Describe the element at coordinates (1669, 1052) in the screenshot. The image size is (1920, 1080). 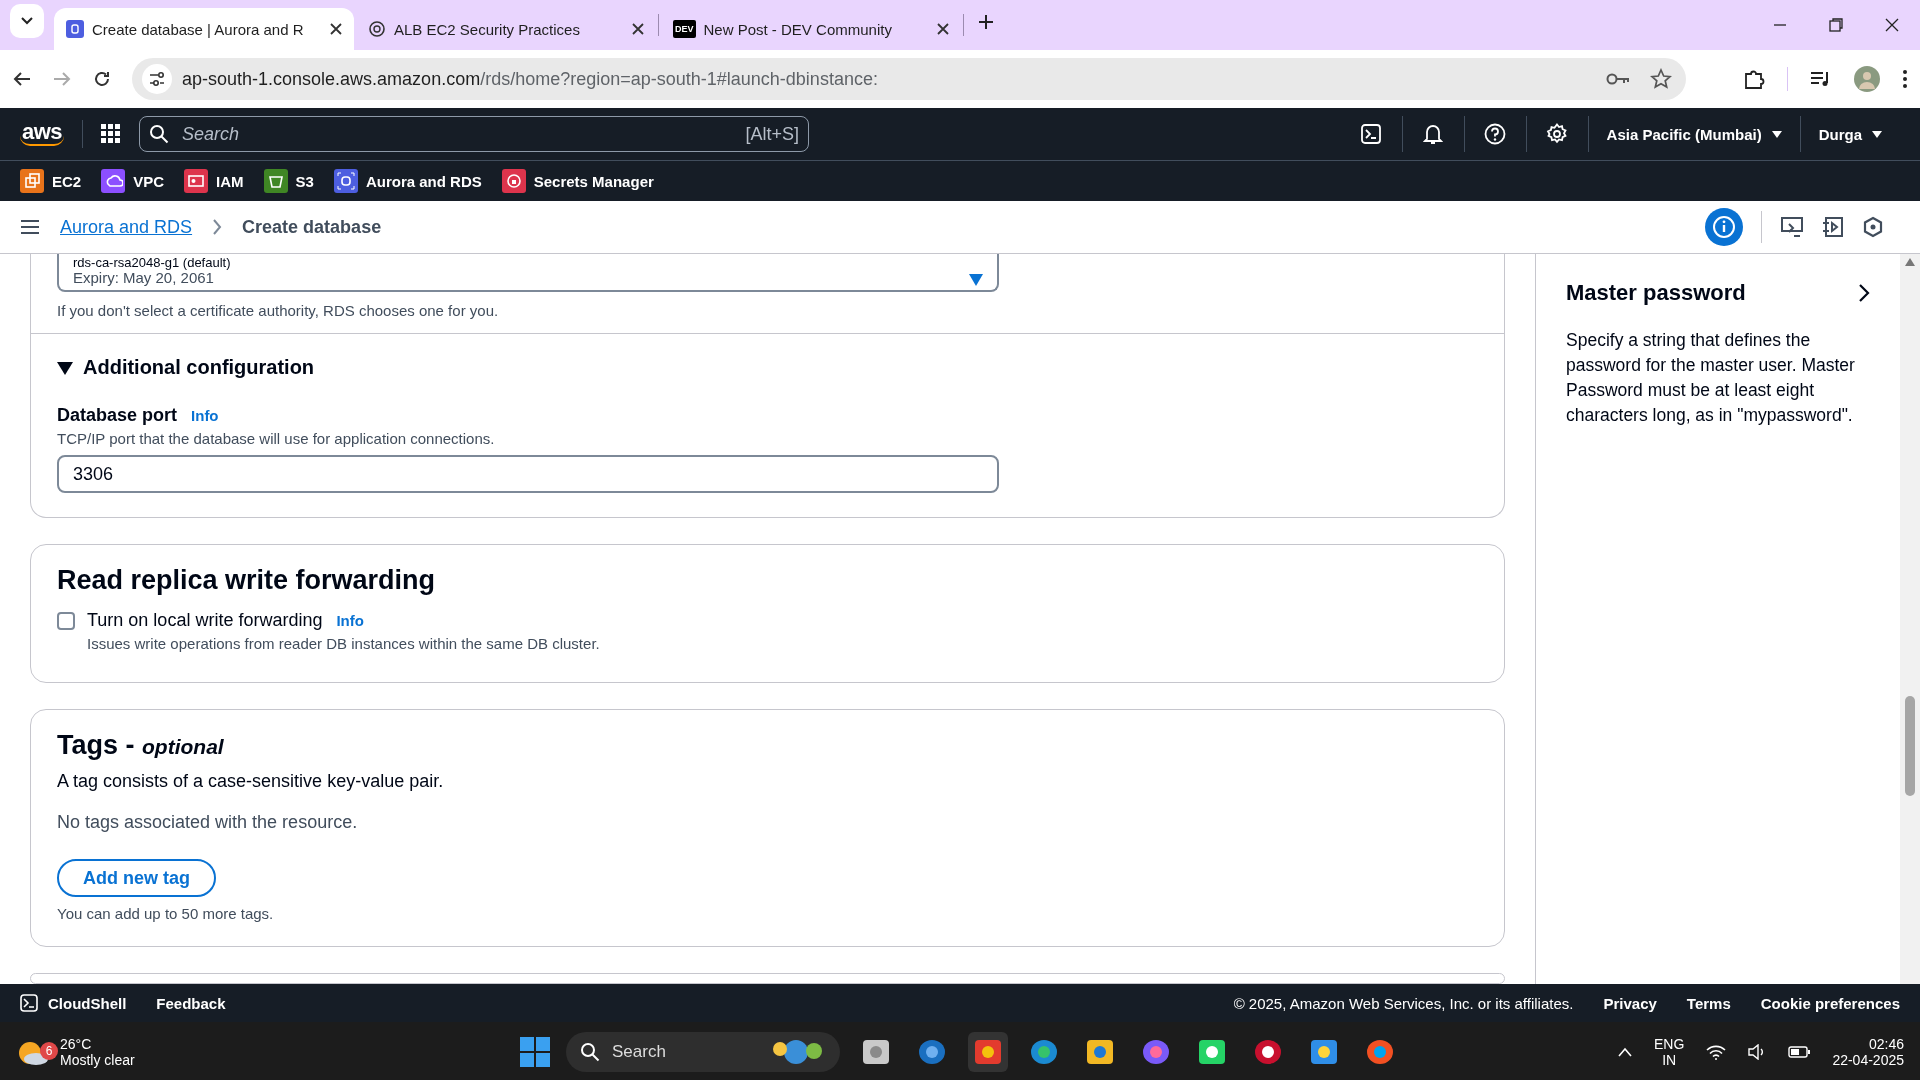
I see `language-indicator: ENG IN` at that location.